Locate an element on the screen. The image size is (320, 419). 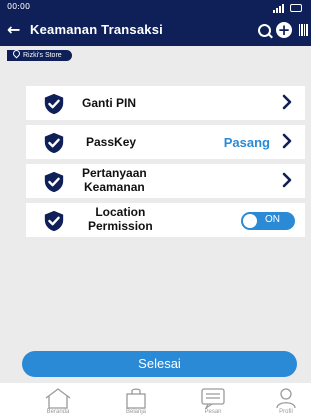
status-bar: 00:00 is located at coordinates (155, 8).